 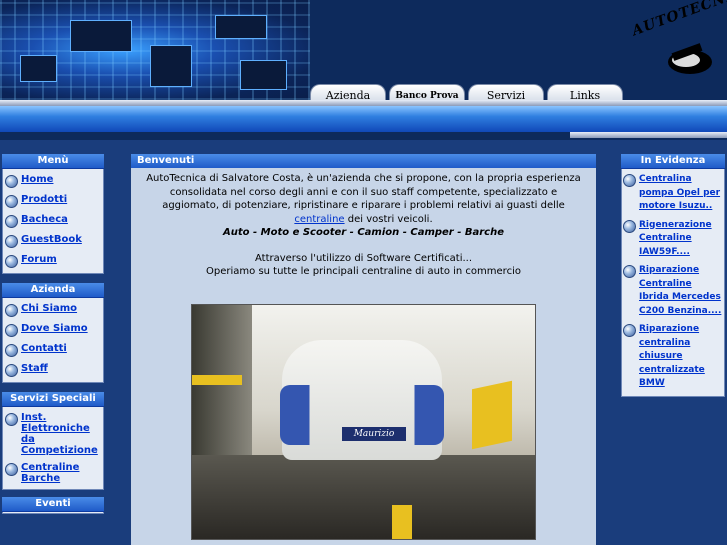 What do you see at coordinates (363, 161) in the screenshot?
I see `main-title: Benvenuti` at bounding box center [363, 161].